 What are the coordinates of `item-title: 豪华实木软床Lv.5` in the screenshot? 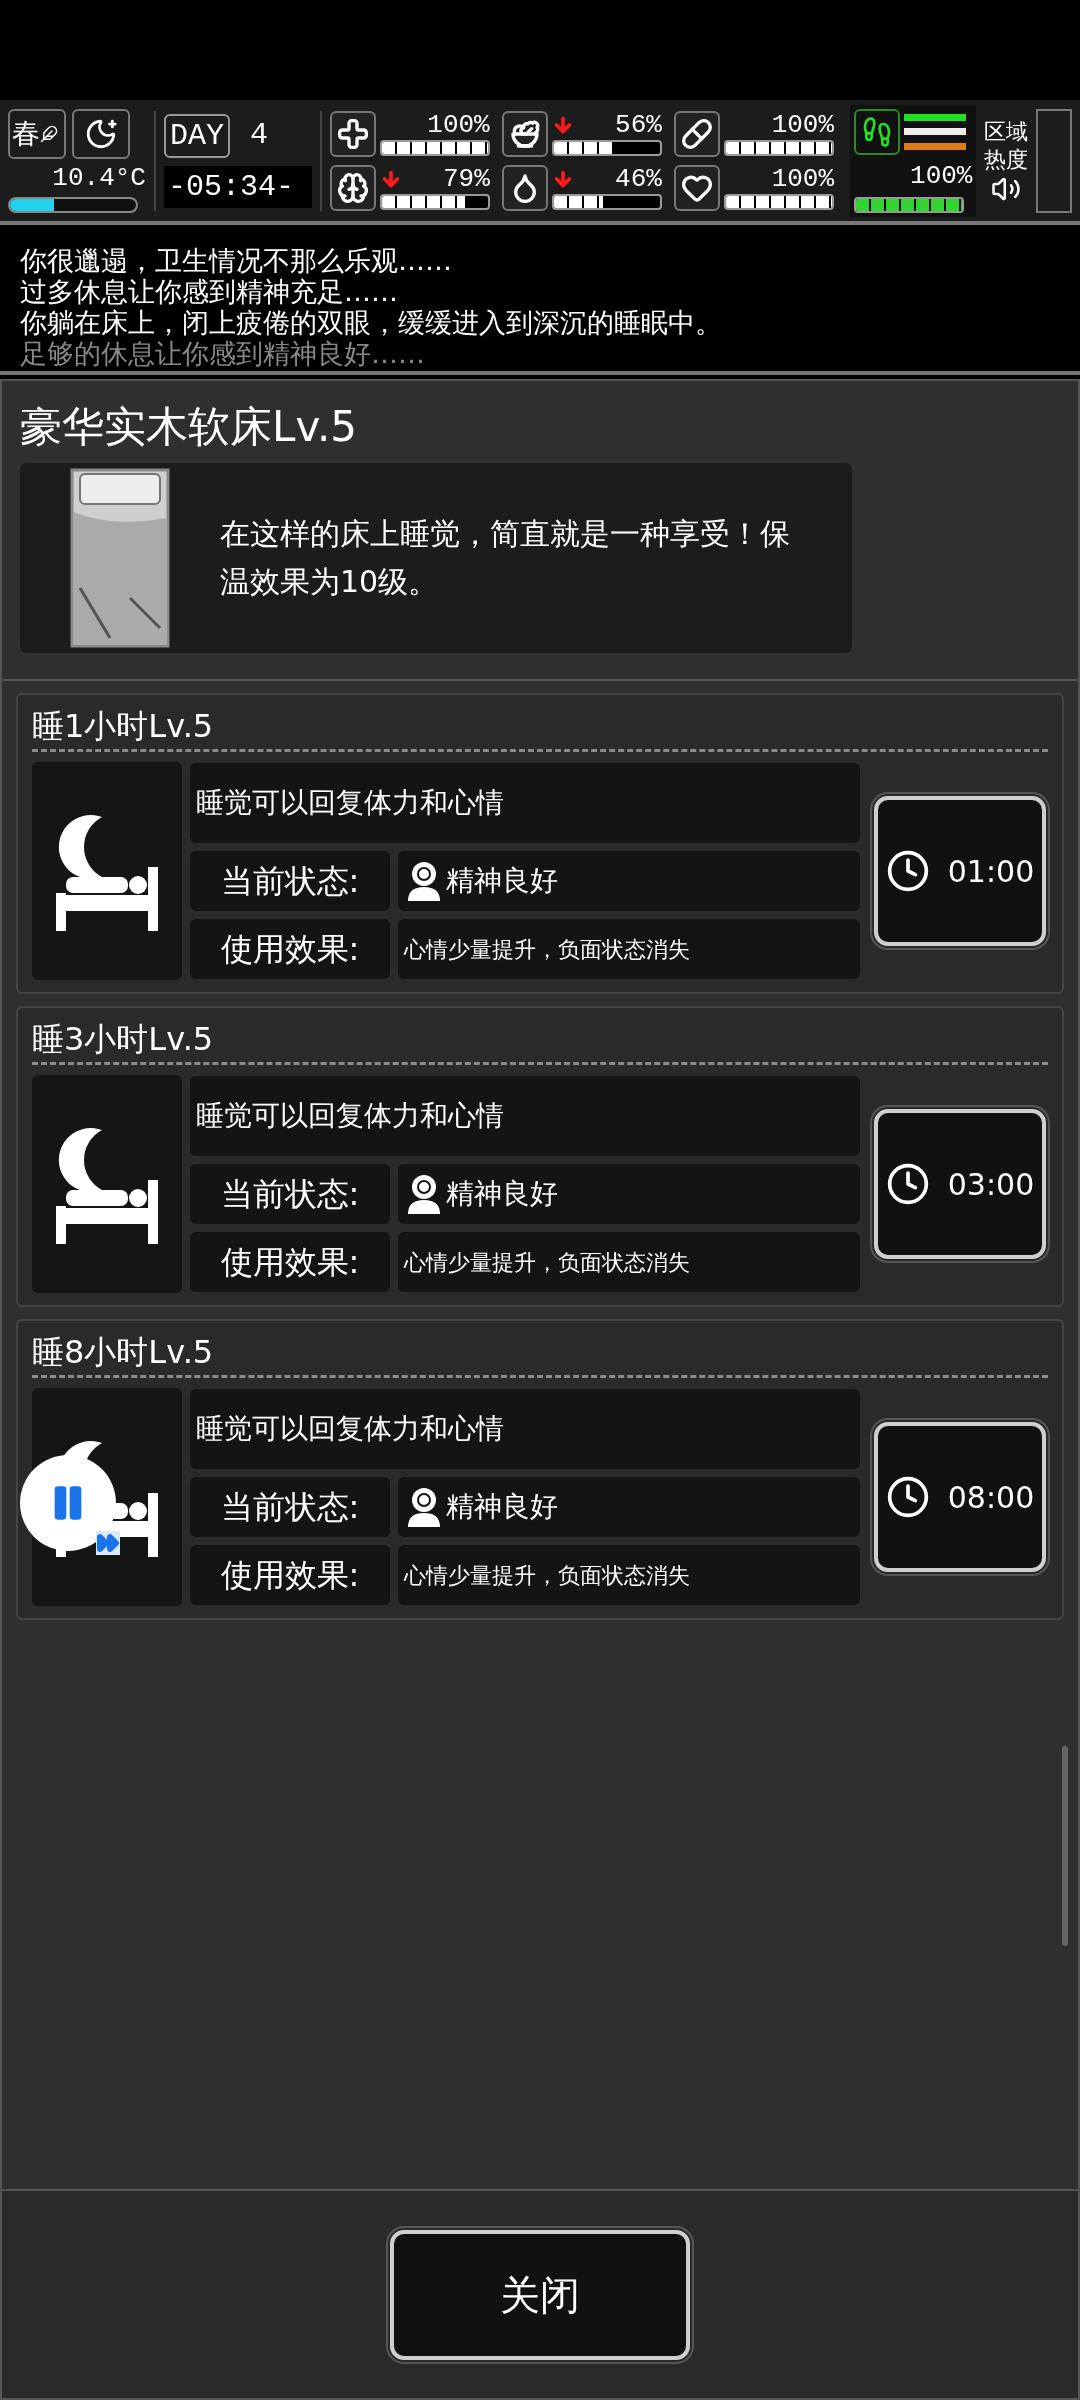 It's located at (189, 427).